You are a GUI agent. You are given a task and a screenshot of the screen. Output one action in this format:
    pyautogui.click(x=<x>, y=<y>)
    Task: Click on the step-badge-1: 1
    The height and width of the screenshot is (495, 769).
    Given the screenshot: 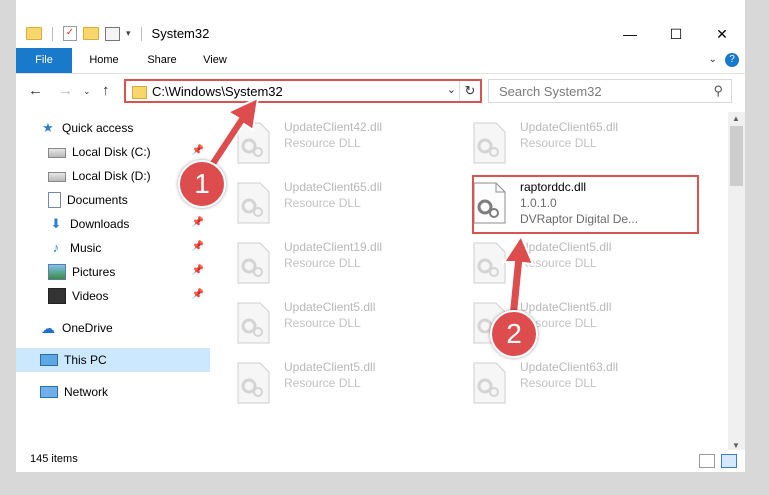 What is the action you would take?
    pyautogui.click(x=202, y=184)
    